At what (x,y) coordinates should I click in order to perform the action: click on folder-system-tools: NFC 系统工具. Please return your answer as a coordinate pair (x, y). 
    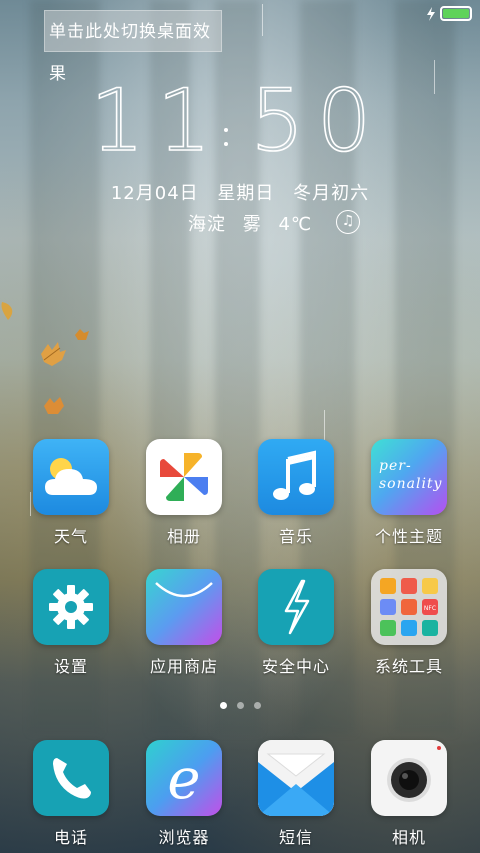
    Looking at the image, I should click on (409, 623).